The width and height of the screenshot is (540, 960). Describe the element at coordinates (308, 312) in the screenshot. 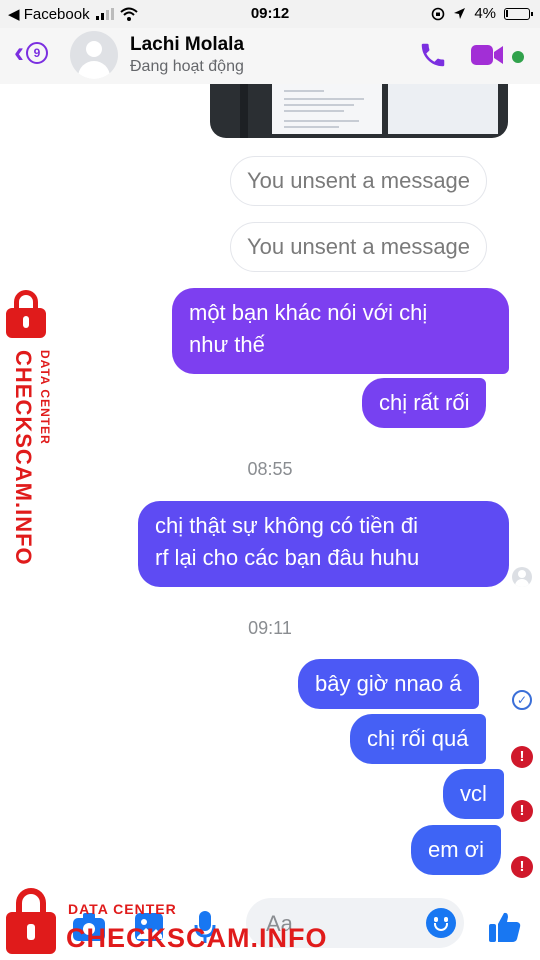

I see `message-text: một bạn khác nói với chị` at that location.